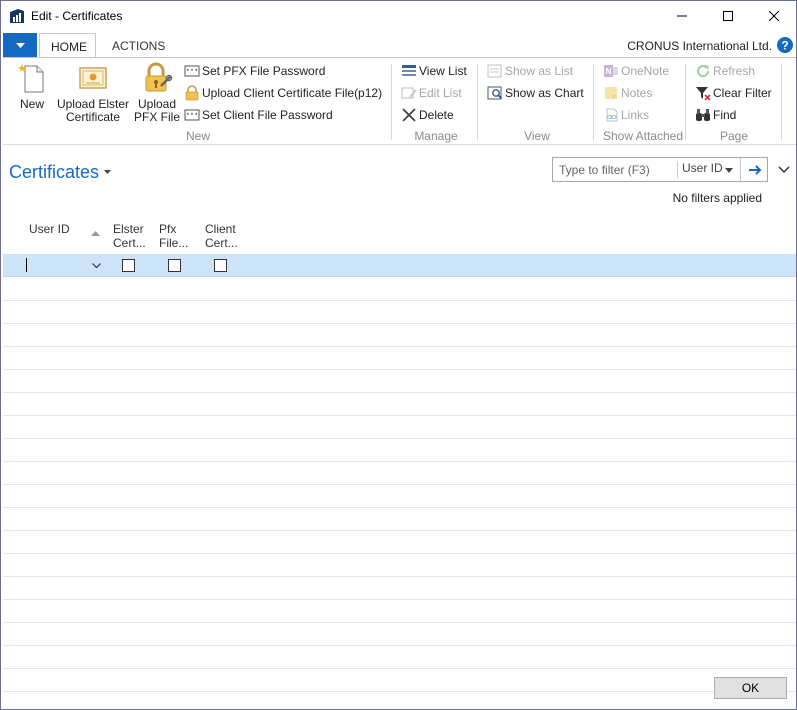 This screenshot has width=797, height=710. I want to click on window-title: Edit - Certificates, so click(77, 16).